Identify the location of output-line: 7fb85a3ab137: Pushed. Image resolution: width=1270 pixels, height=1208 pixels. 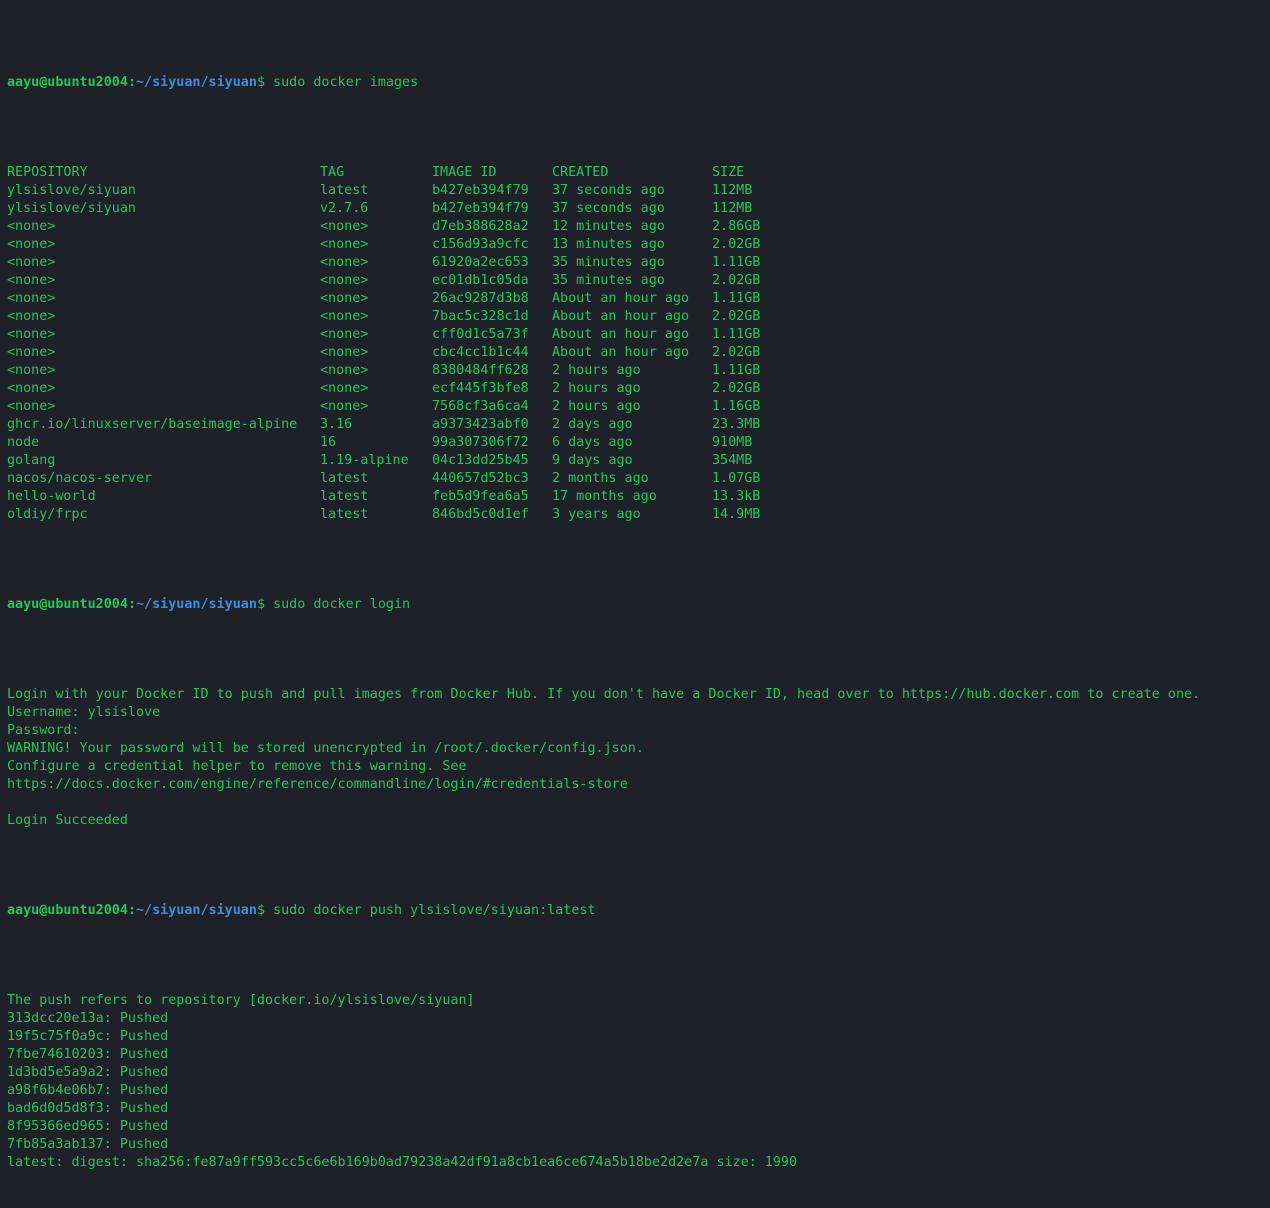
(88, 1144).